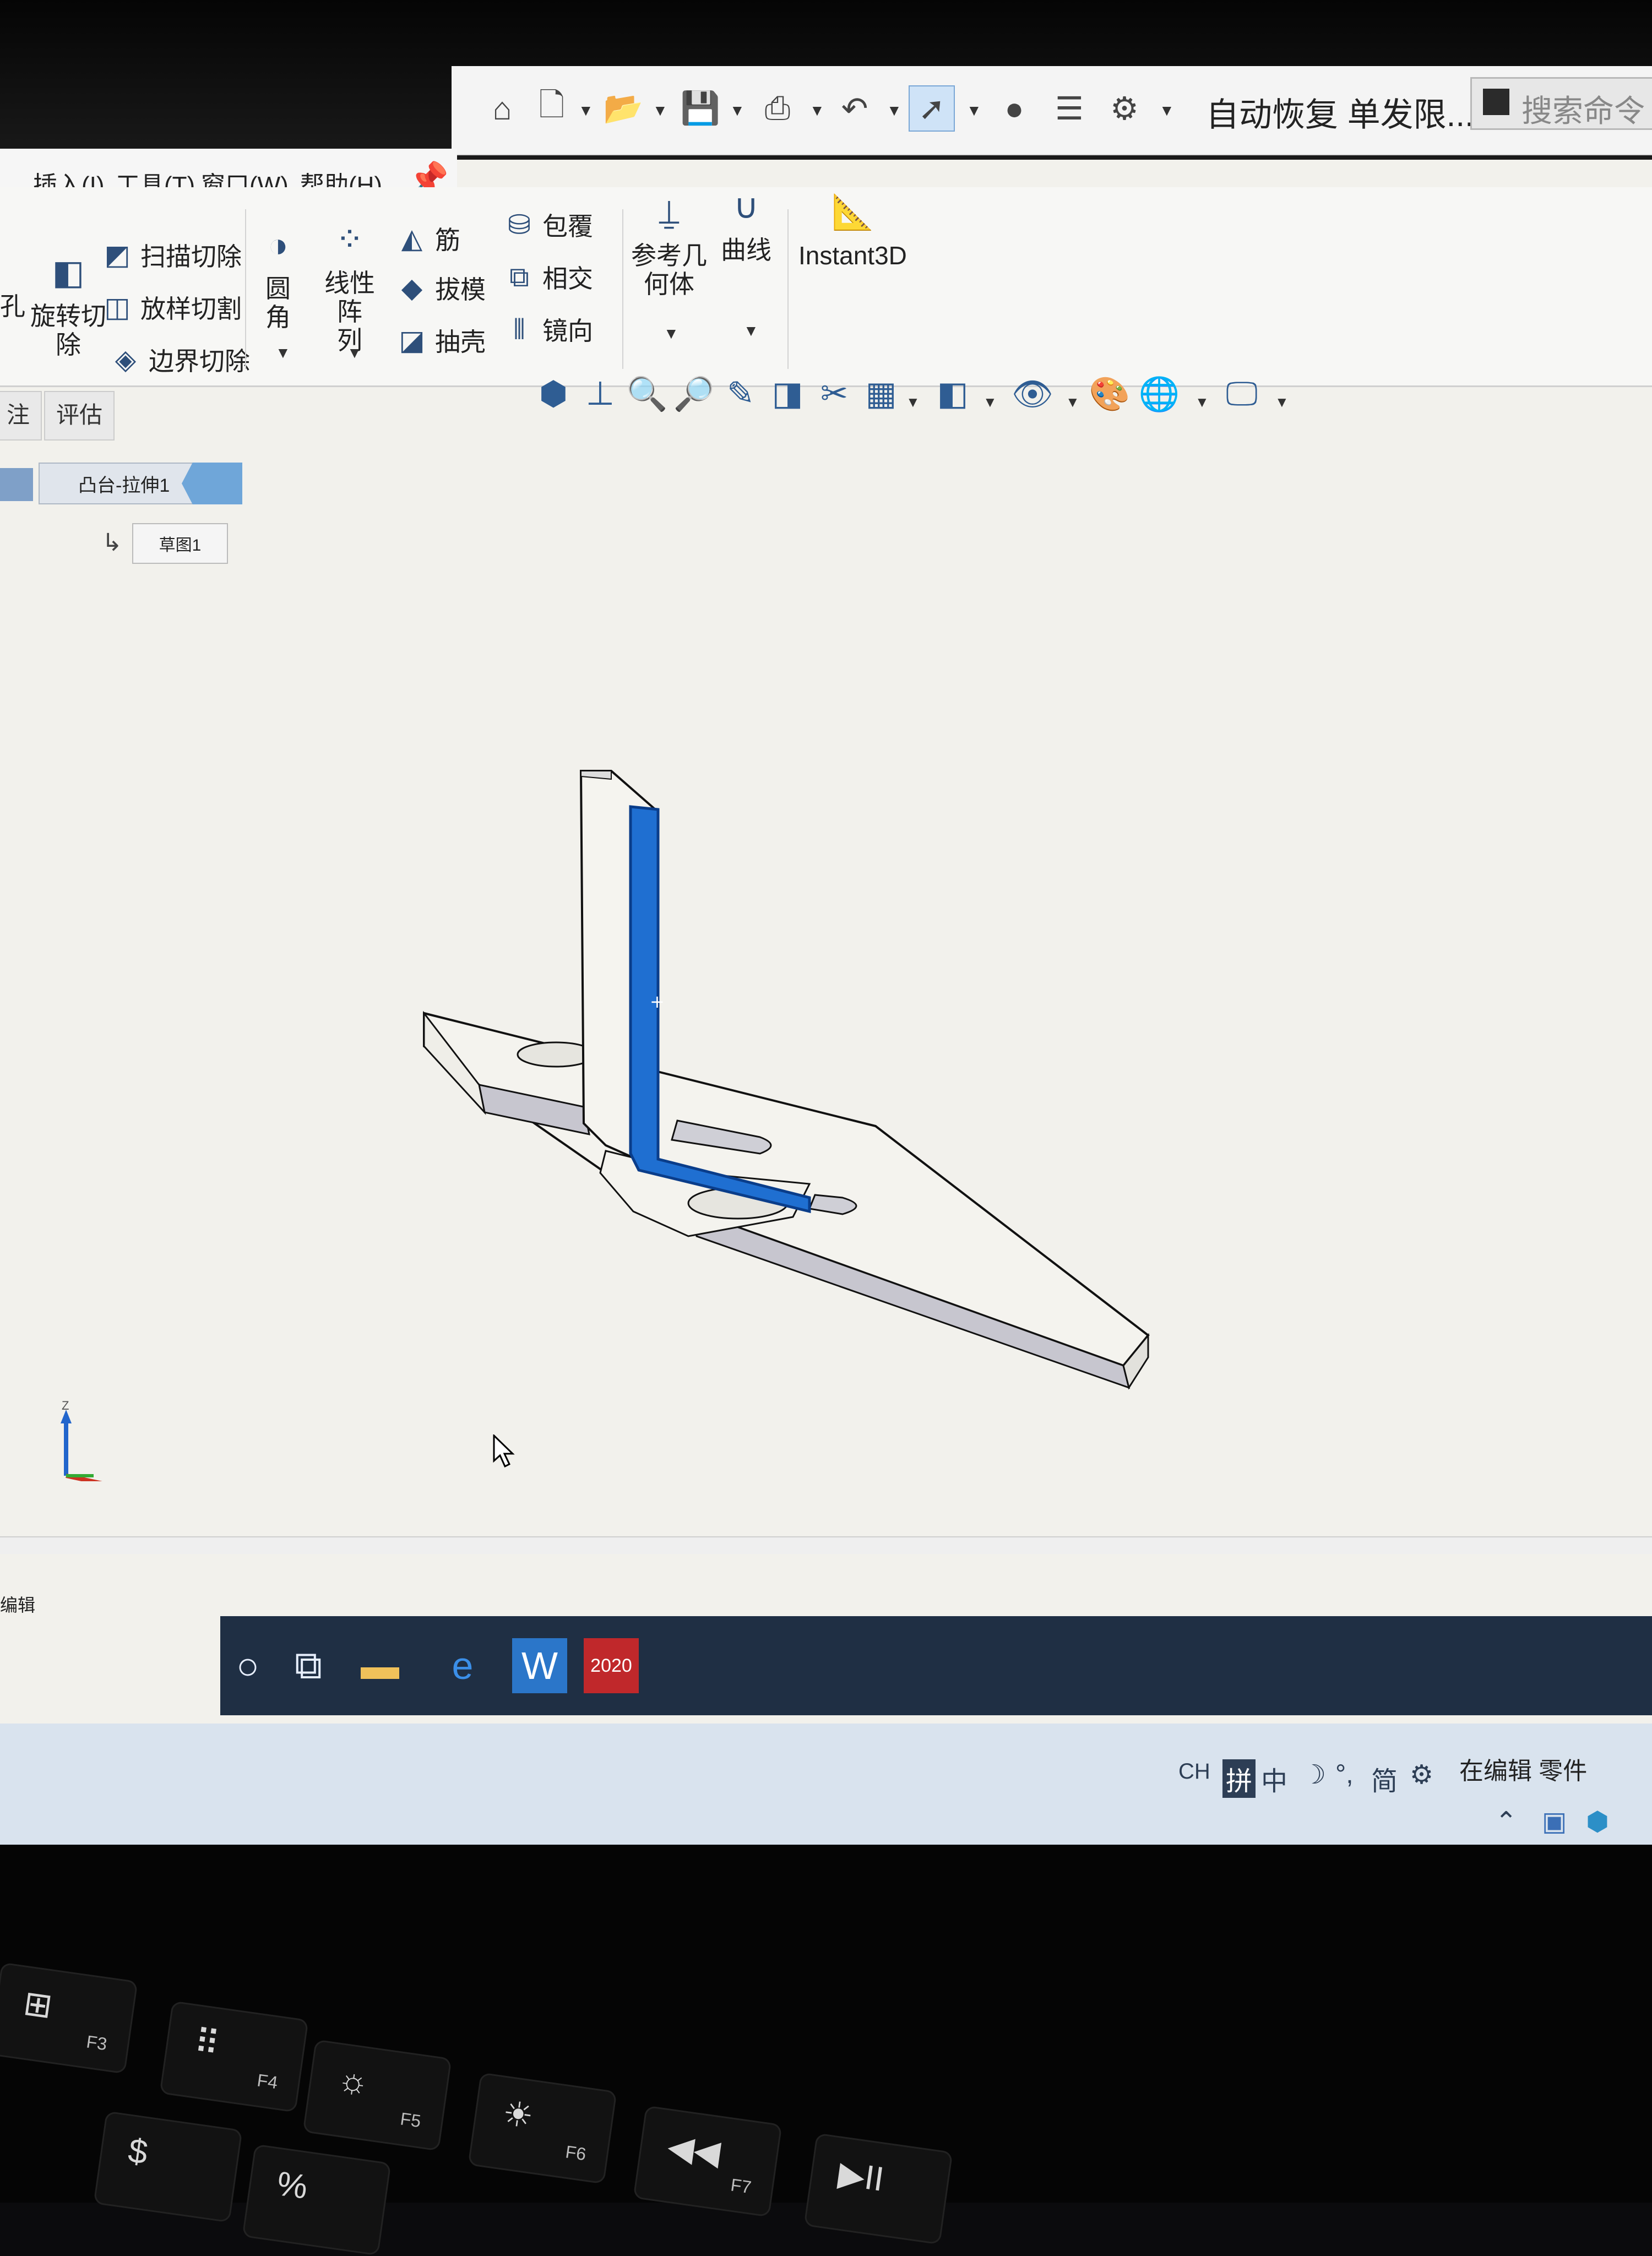 The width and height of the screenshot is (1652, 2256). What do you see at coordinates (168, 2167) in the screenshot?
I see `key-dollar: $` at bounding box center [168, 2167].